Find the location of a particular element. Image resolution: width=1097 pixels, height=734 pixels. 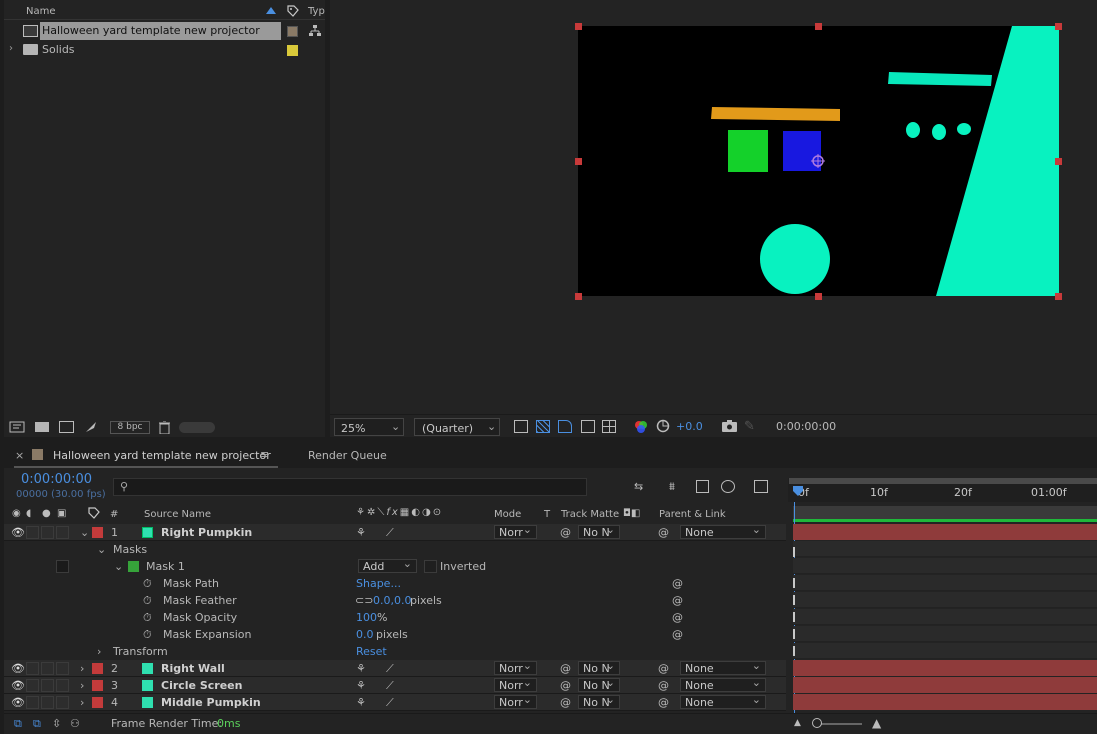

new-composition-icon is located at coordinates (66, 427).